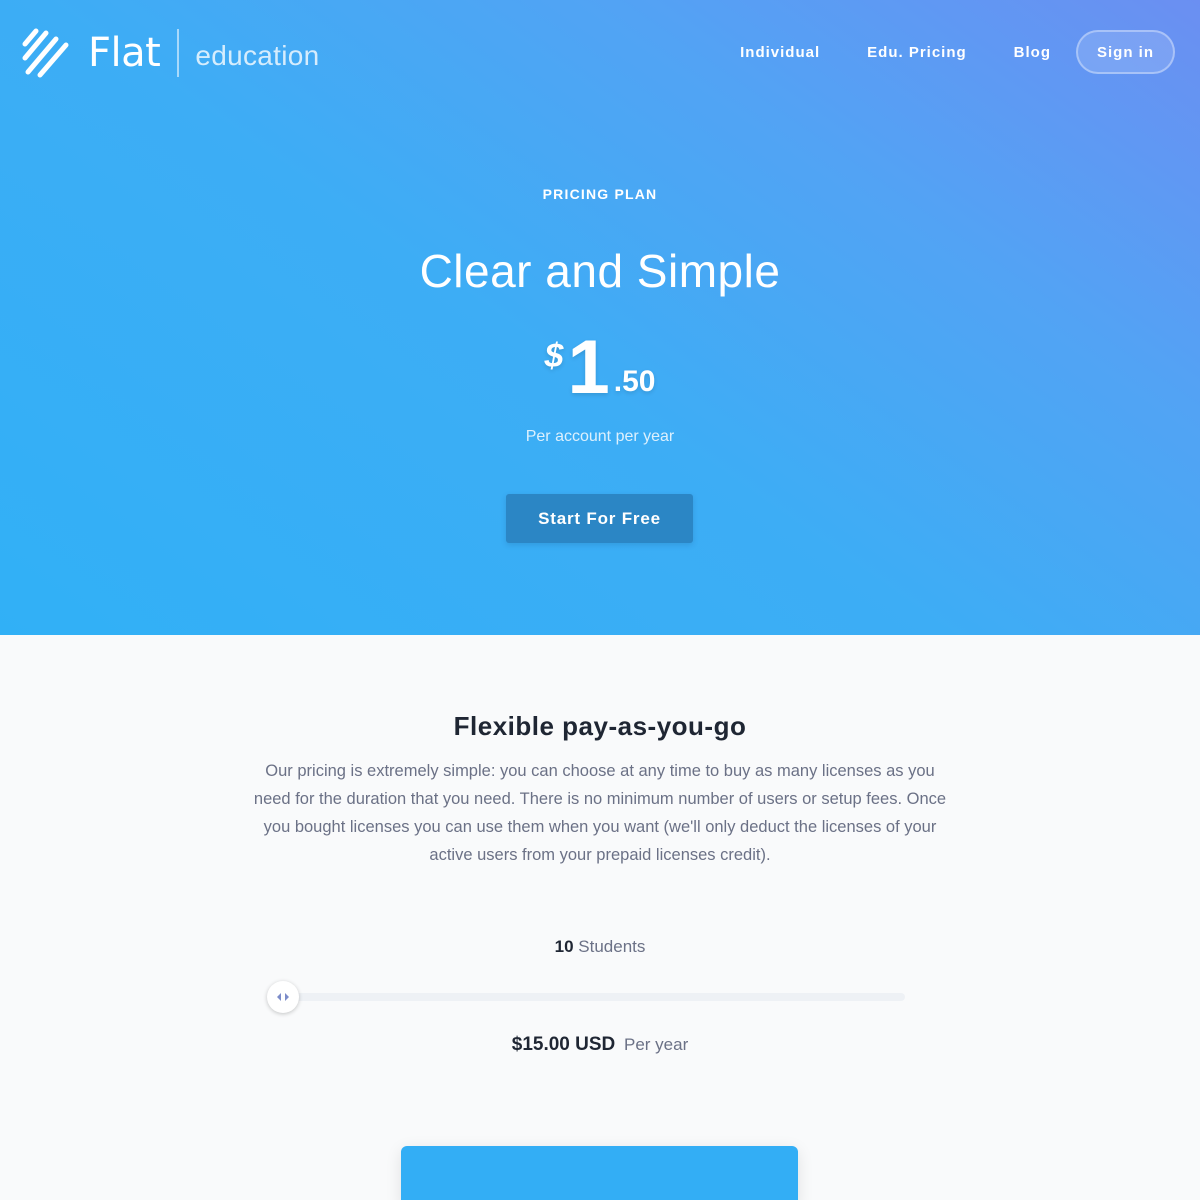 This screenshot has width=1200, height=1200. What do you see at coordinates (656, 1044) in the screenshot?
I see `total-period: Per year` at bounding box center [656, 1044].